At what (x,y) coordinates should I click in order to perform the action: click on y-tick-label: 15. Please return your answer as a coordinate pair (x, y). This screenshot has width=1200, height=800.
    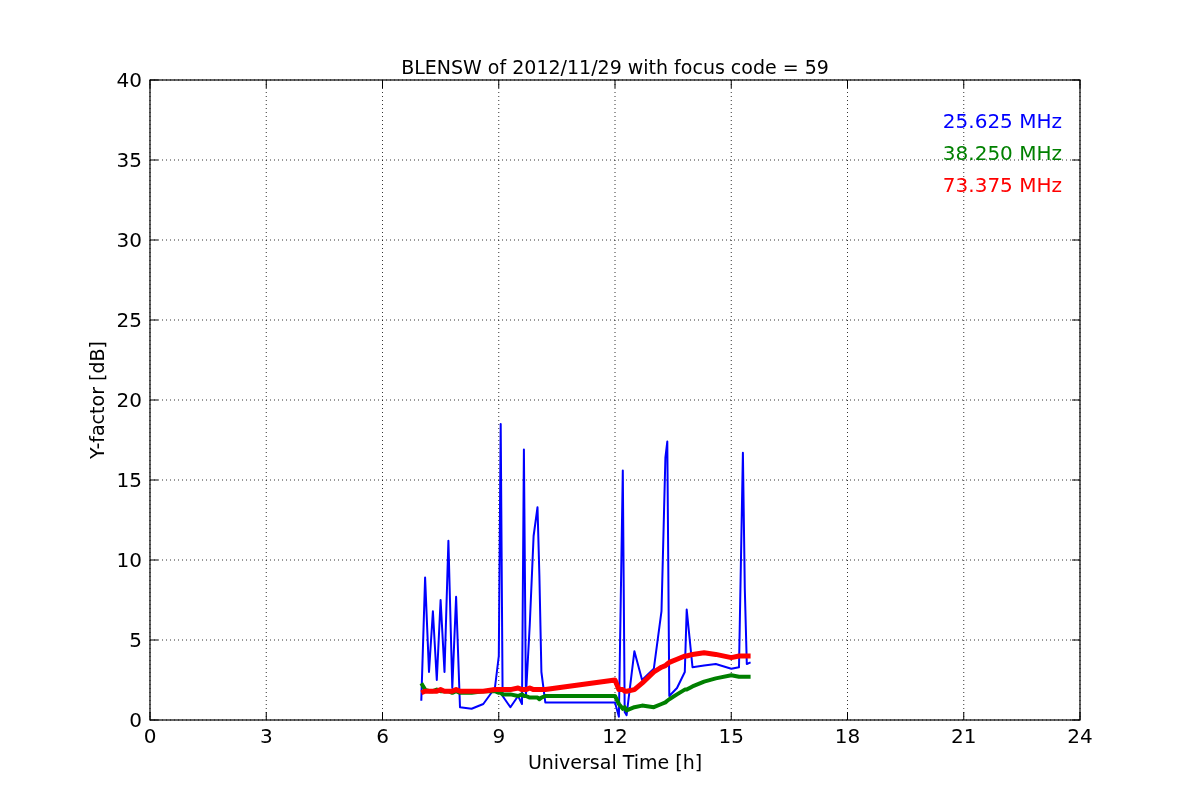
    Looking at the image, I should click on (129, 480).